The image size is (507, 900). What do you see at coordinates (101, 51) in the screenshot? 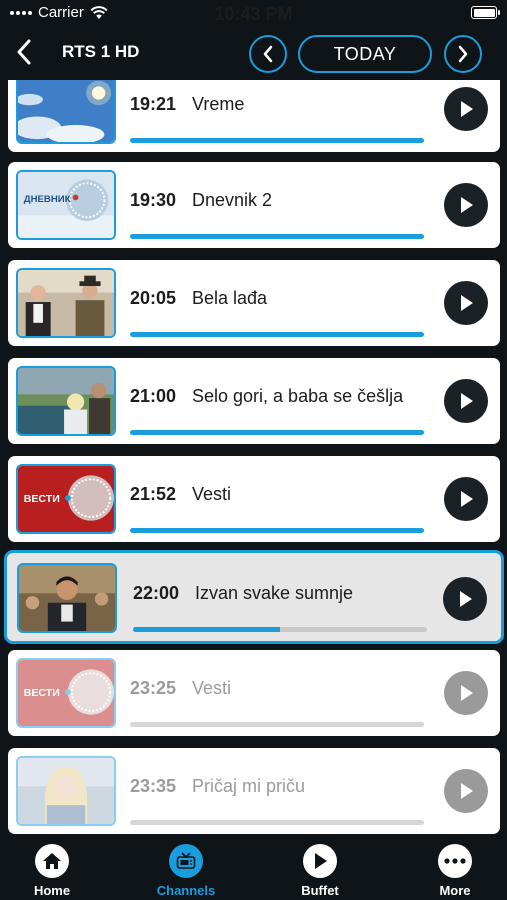
I see `channel-title: RTS 1 HD` at bounding box center [101, 51].